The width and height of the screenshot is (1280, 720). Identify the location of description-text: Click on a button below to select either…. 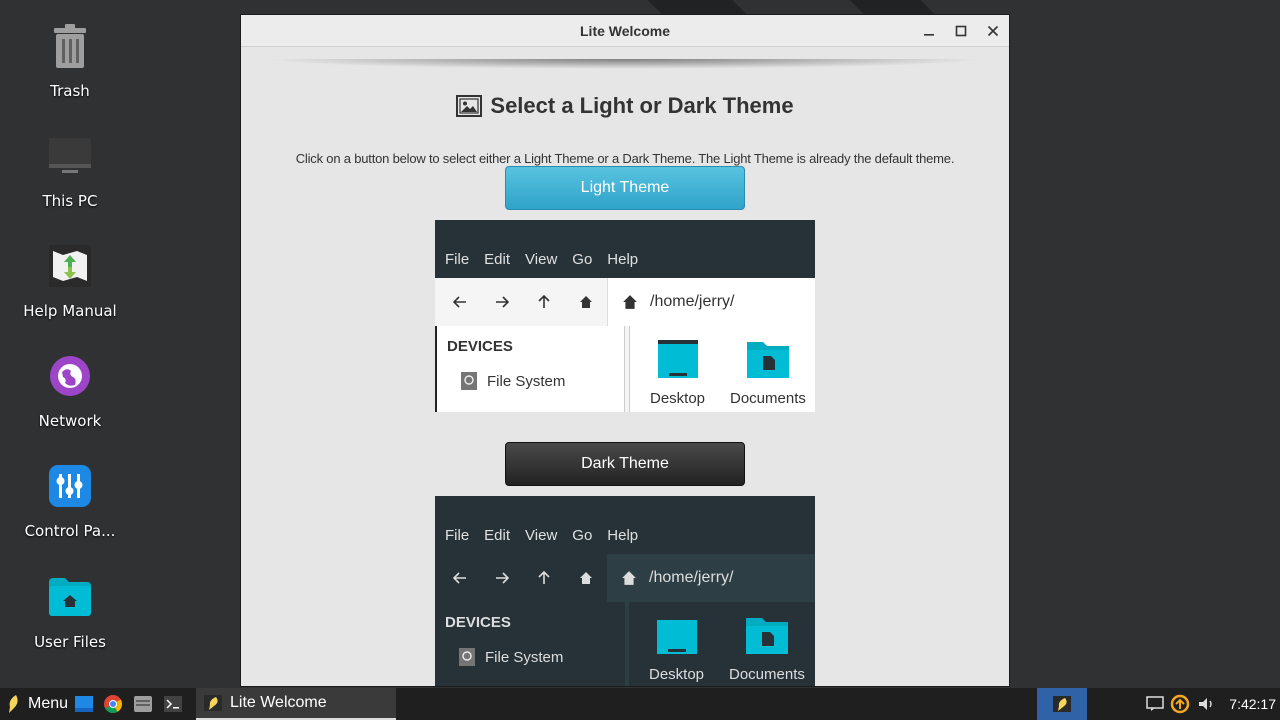
(625, 158).